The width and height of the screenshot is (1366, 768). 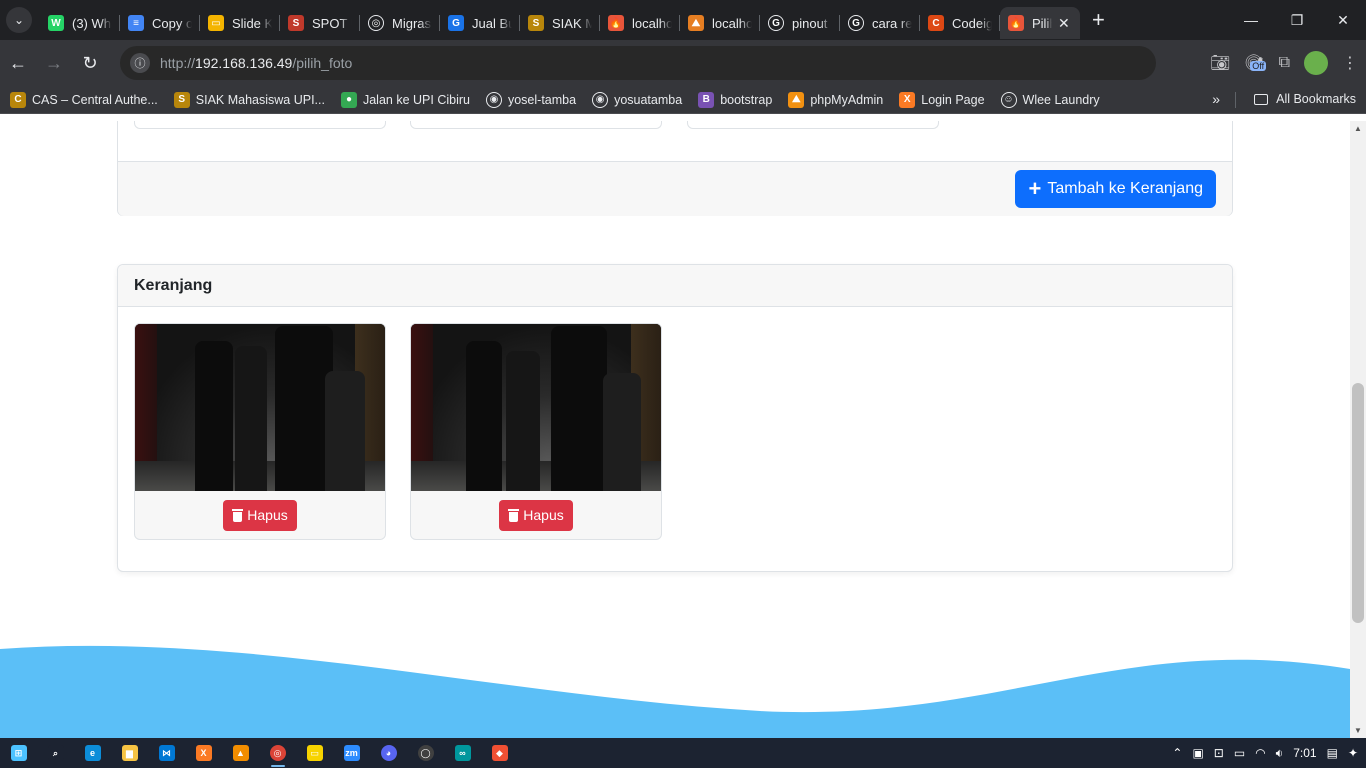 What do you see at coordinates (166, 753) in the screenshot?
I see `vscode-taskbar-icon: ⋈` at bounding box center [166, 753].